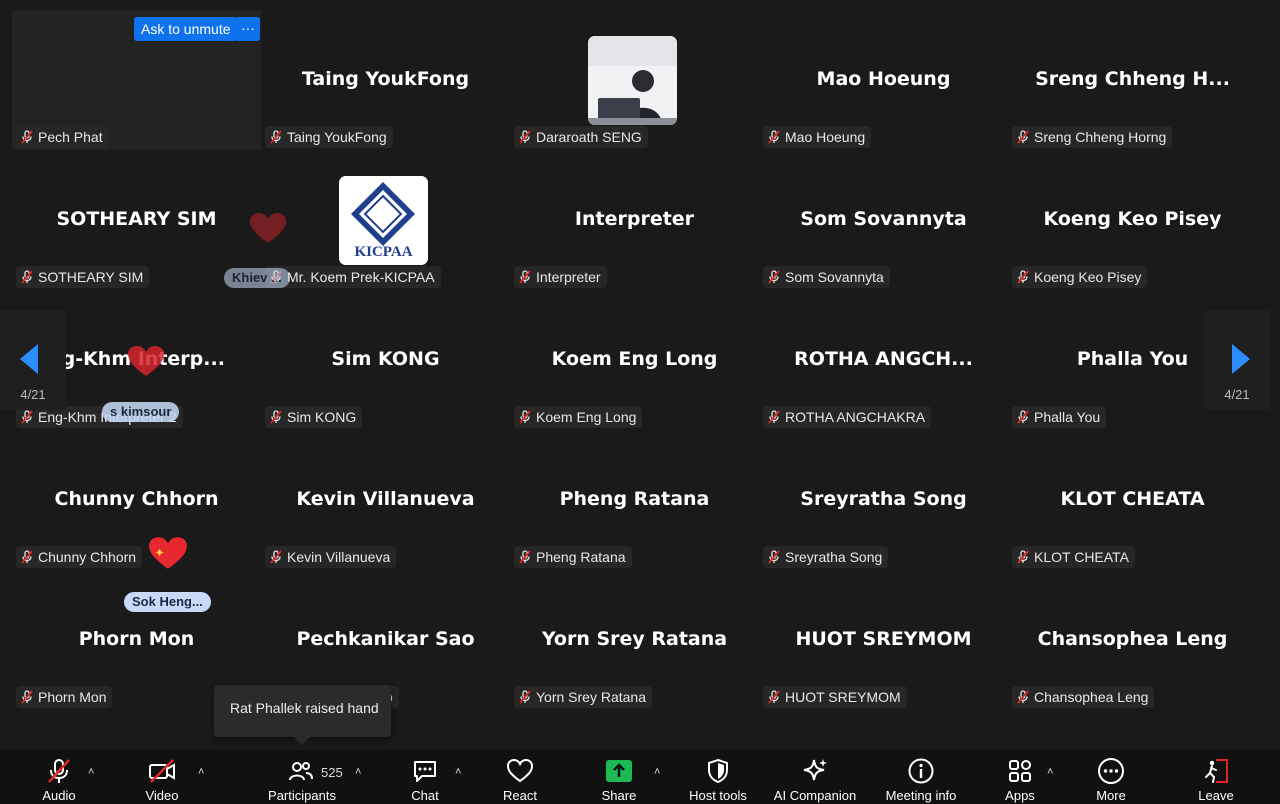  Describe the element at coordinates (385, 360) in the screenshot. I see `participant-tile: Sim KONG Sim KONG` at that location.